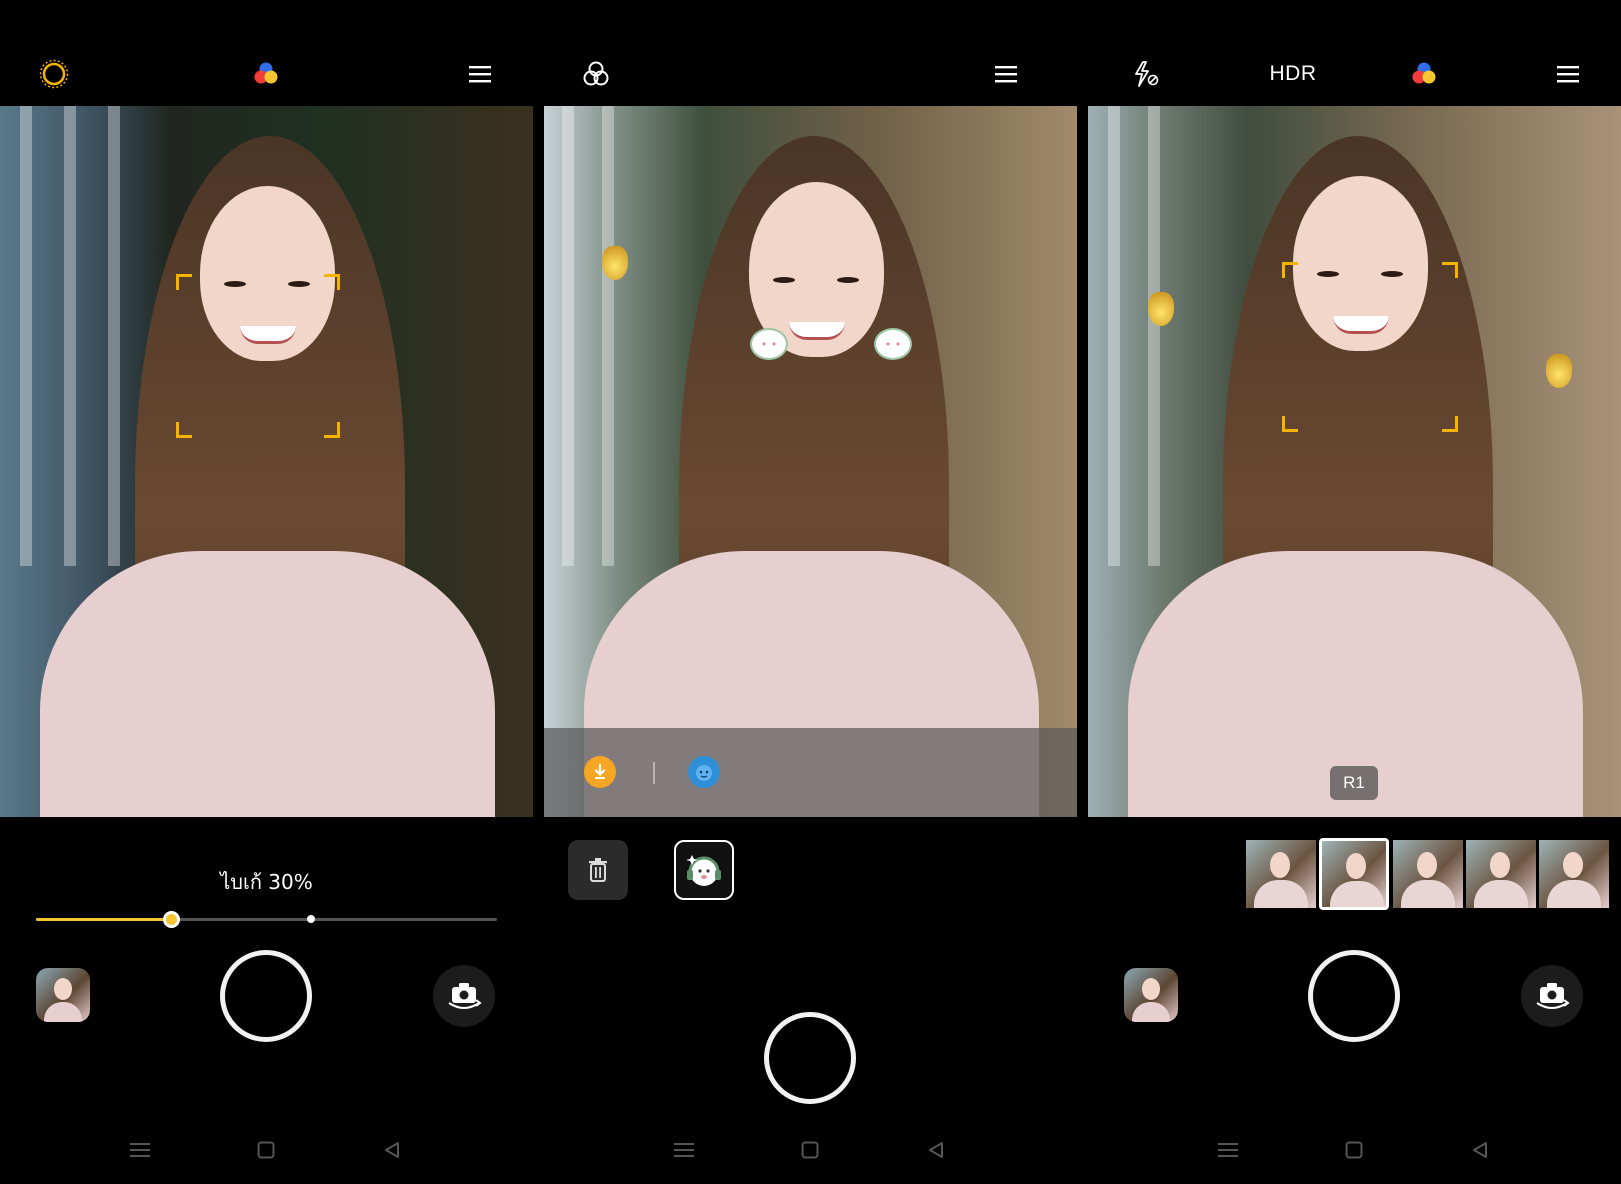 Image resolution: width=1621 pixels, height=1184 pixels. I want to click on download-icon, so click(600, 772).